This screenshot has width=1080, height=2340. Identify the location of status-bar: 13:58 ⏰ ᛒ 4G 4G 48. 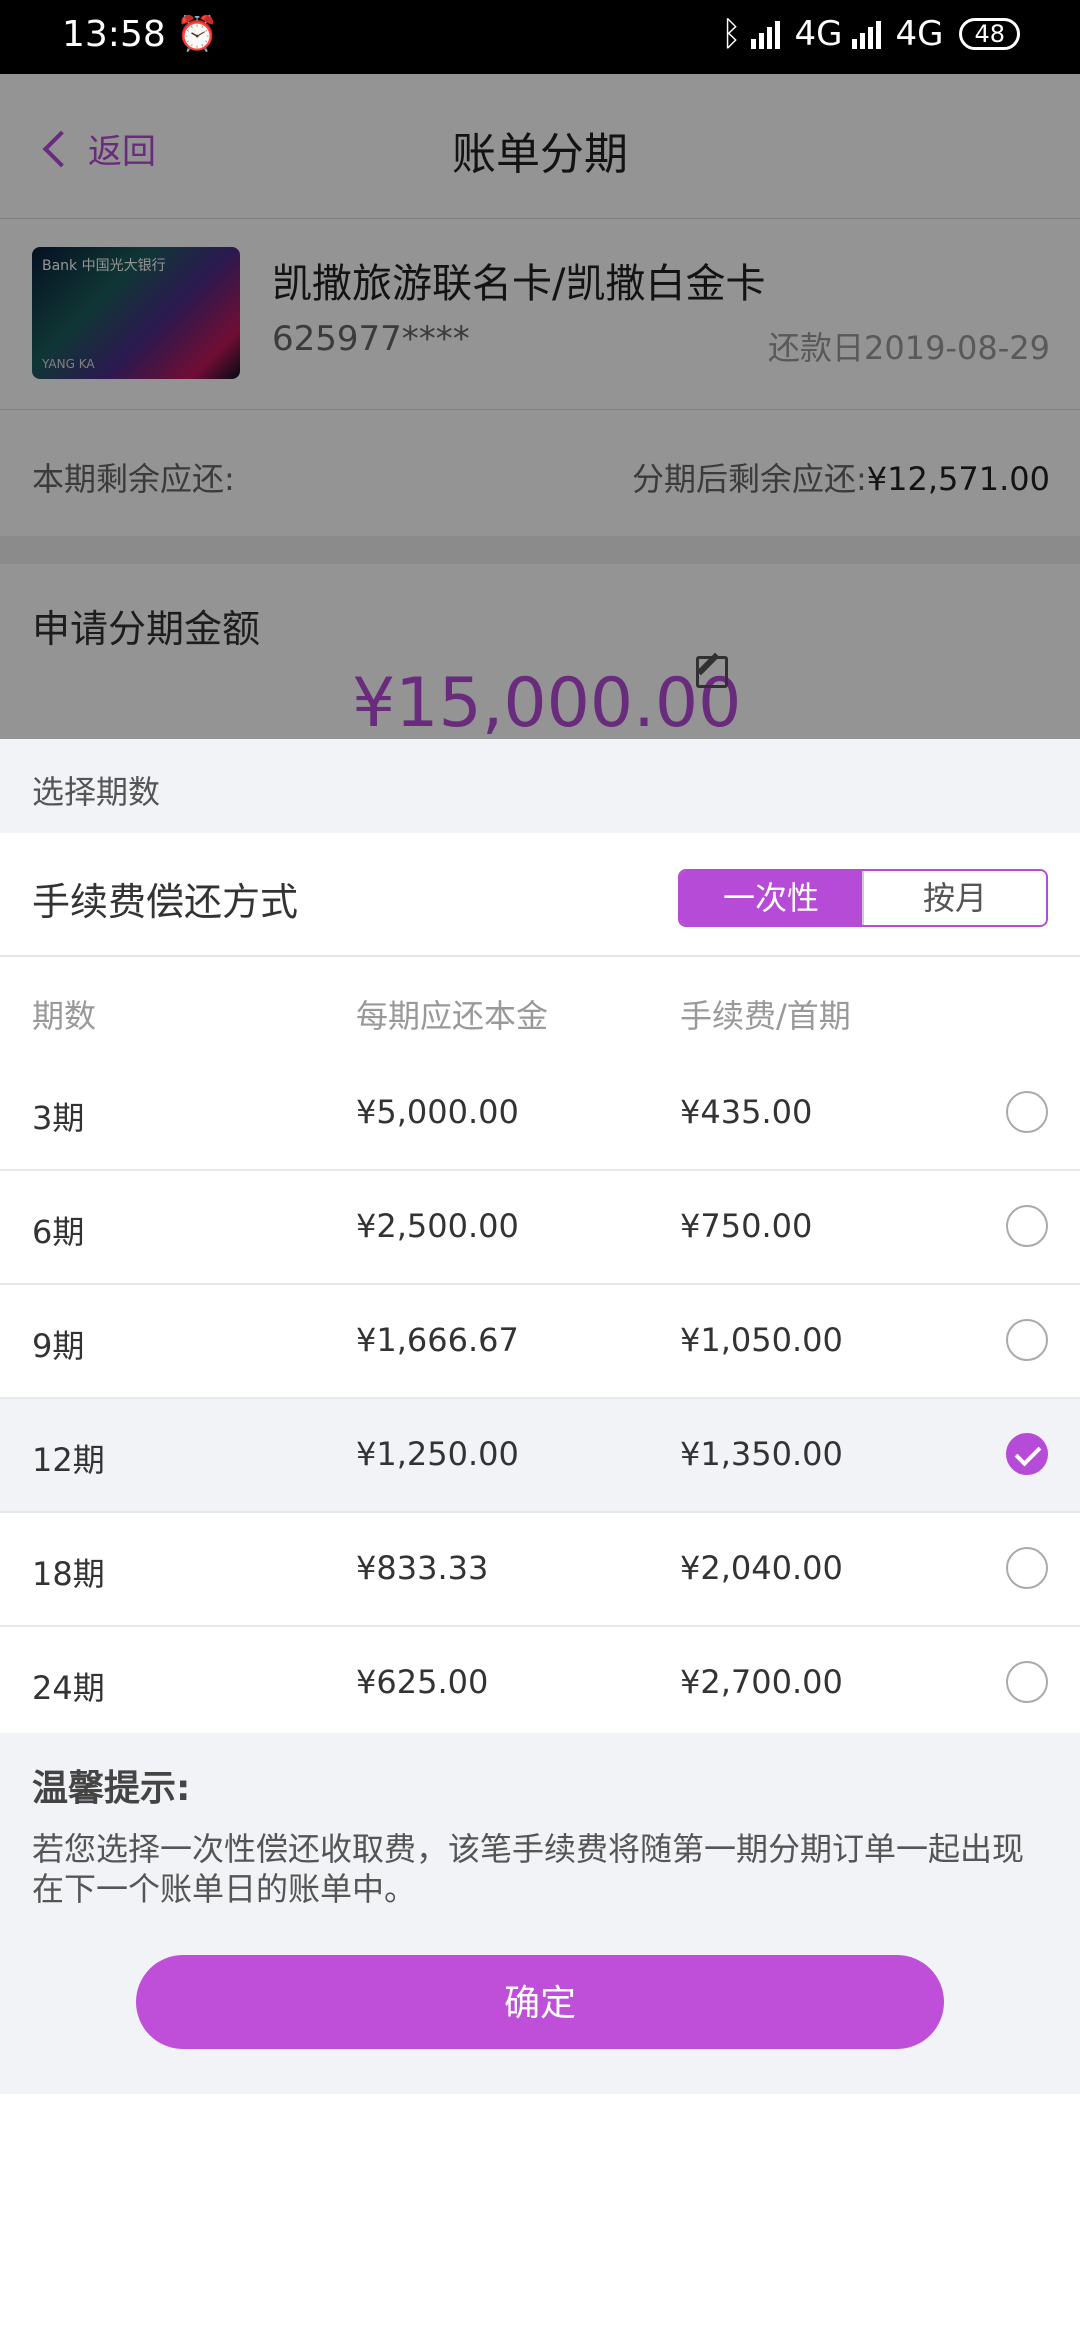
(540, 37).